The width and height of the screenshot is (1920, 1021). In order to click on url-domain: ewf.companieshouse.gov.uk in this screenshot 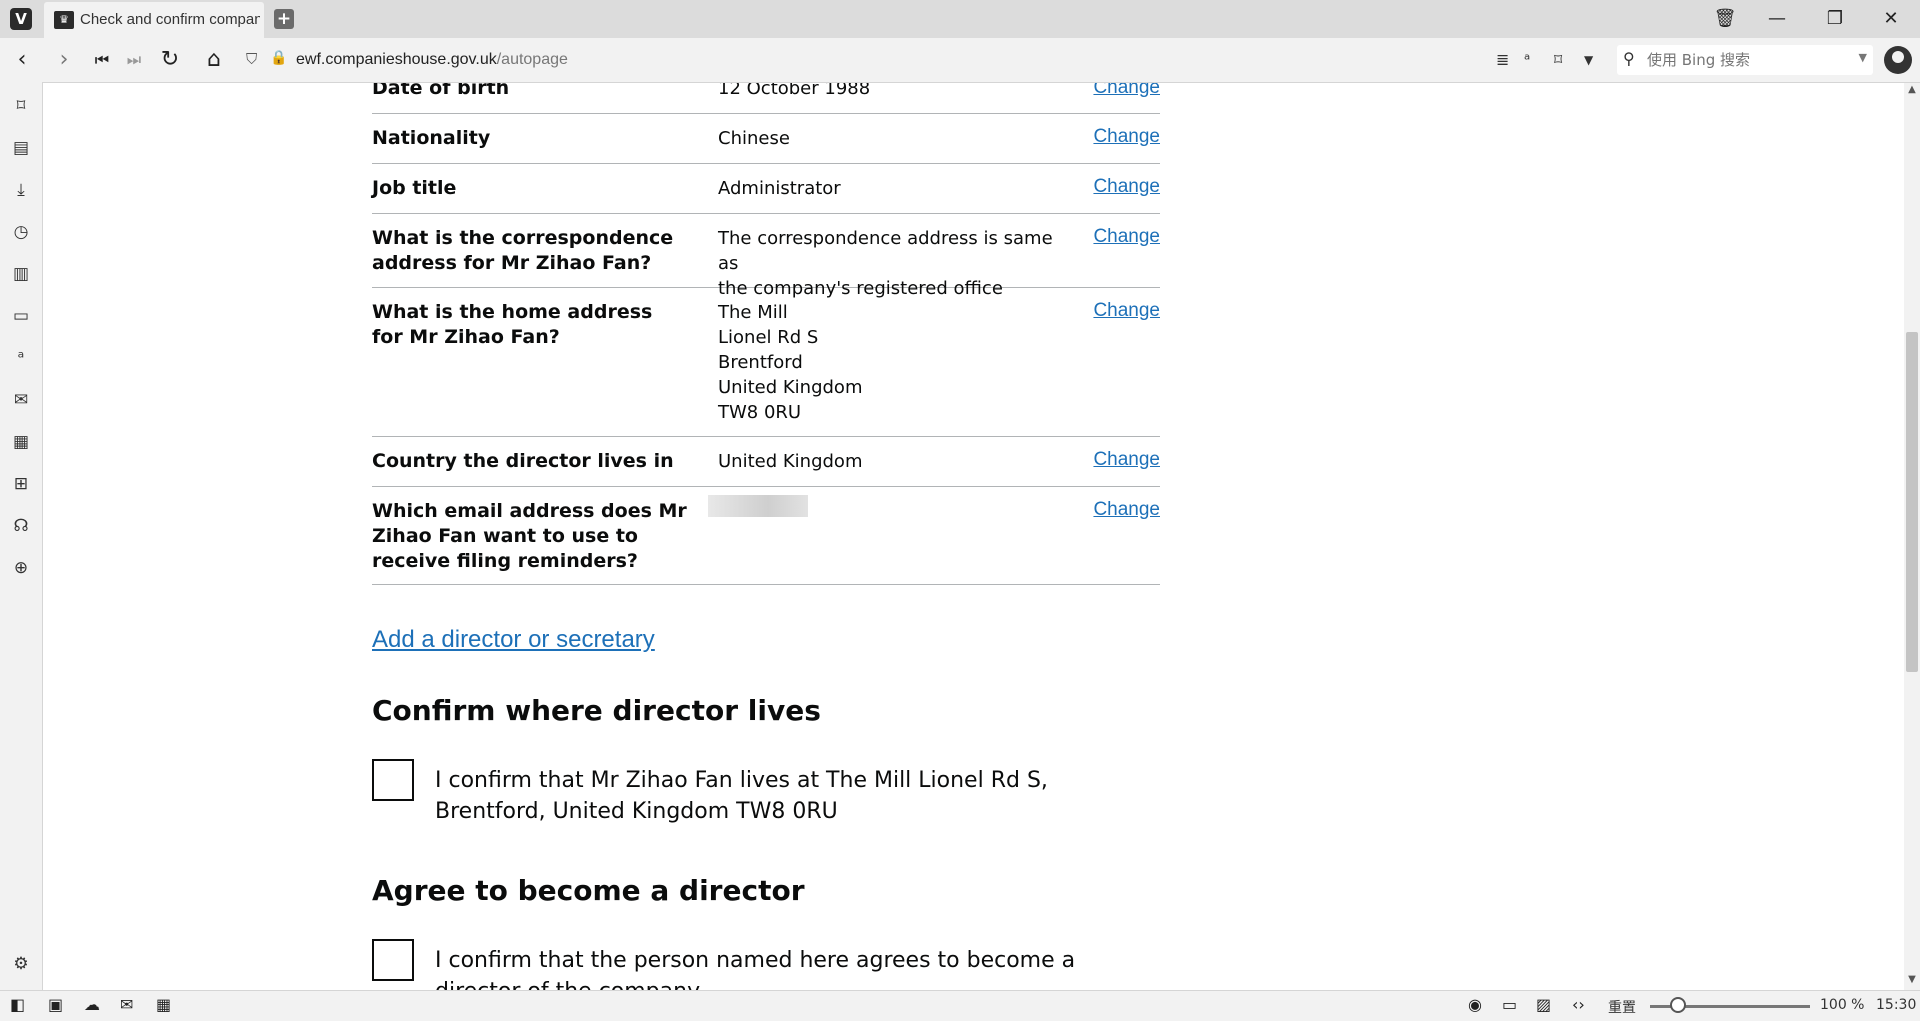, I will do `click(396, 59)`.